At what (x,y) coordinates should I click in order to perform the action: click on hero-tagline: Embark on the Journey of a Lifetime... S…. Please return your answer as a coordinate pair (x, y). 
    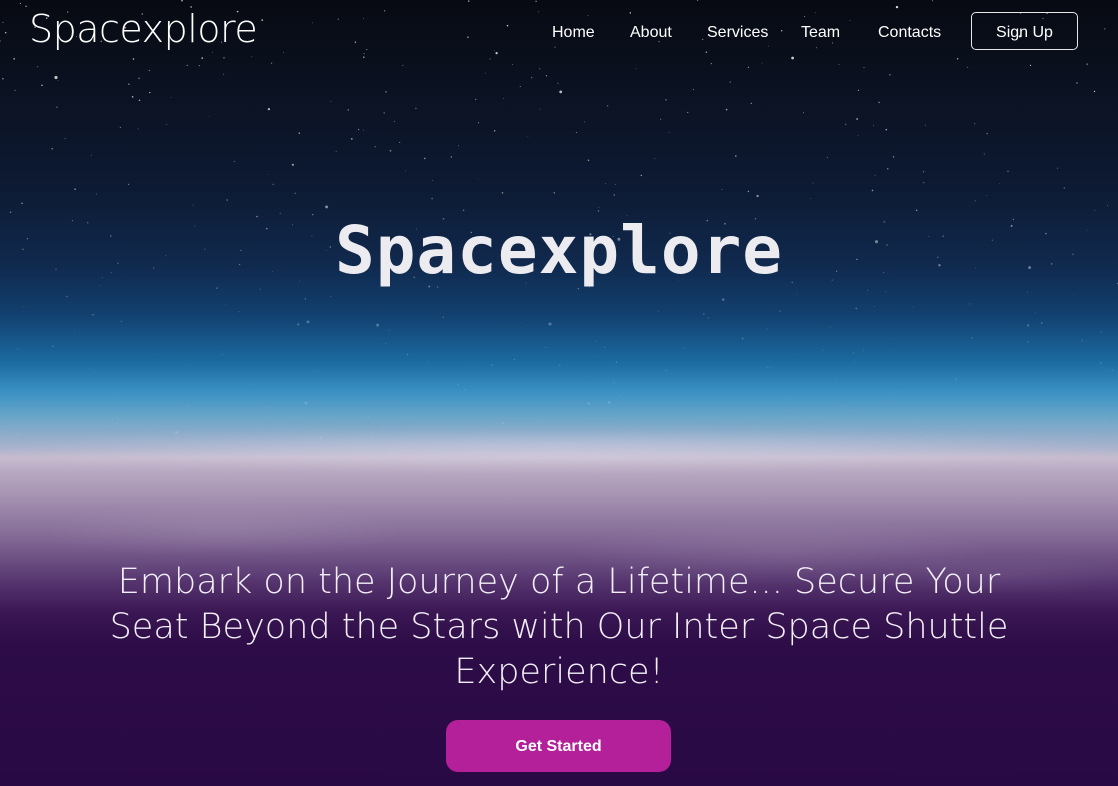
    Looking at the image, I should click on (559, 627).